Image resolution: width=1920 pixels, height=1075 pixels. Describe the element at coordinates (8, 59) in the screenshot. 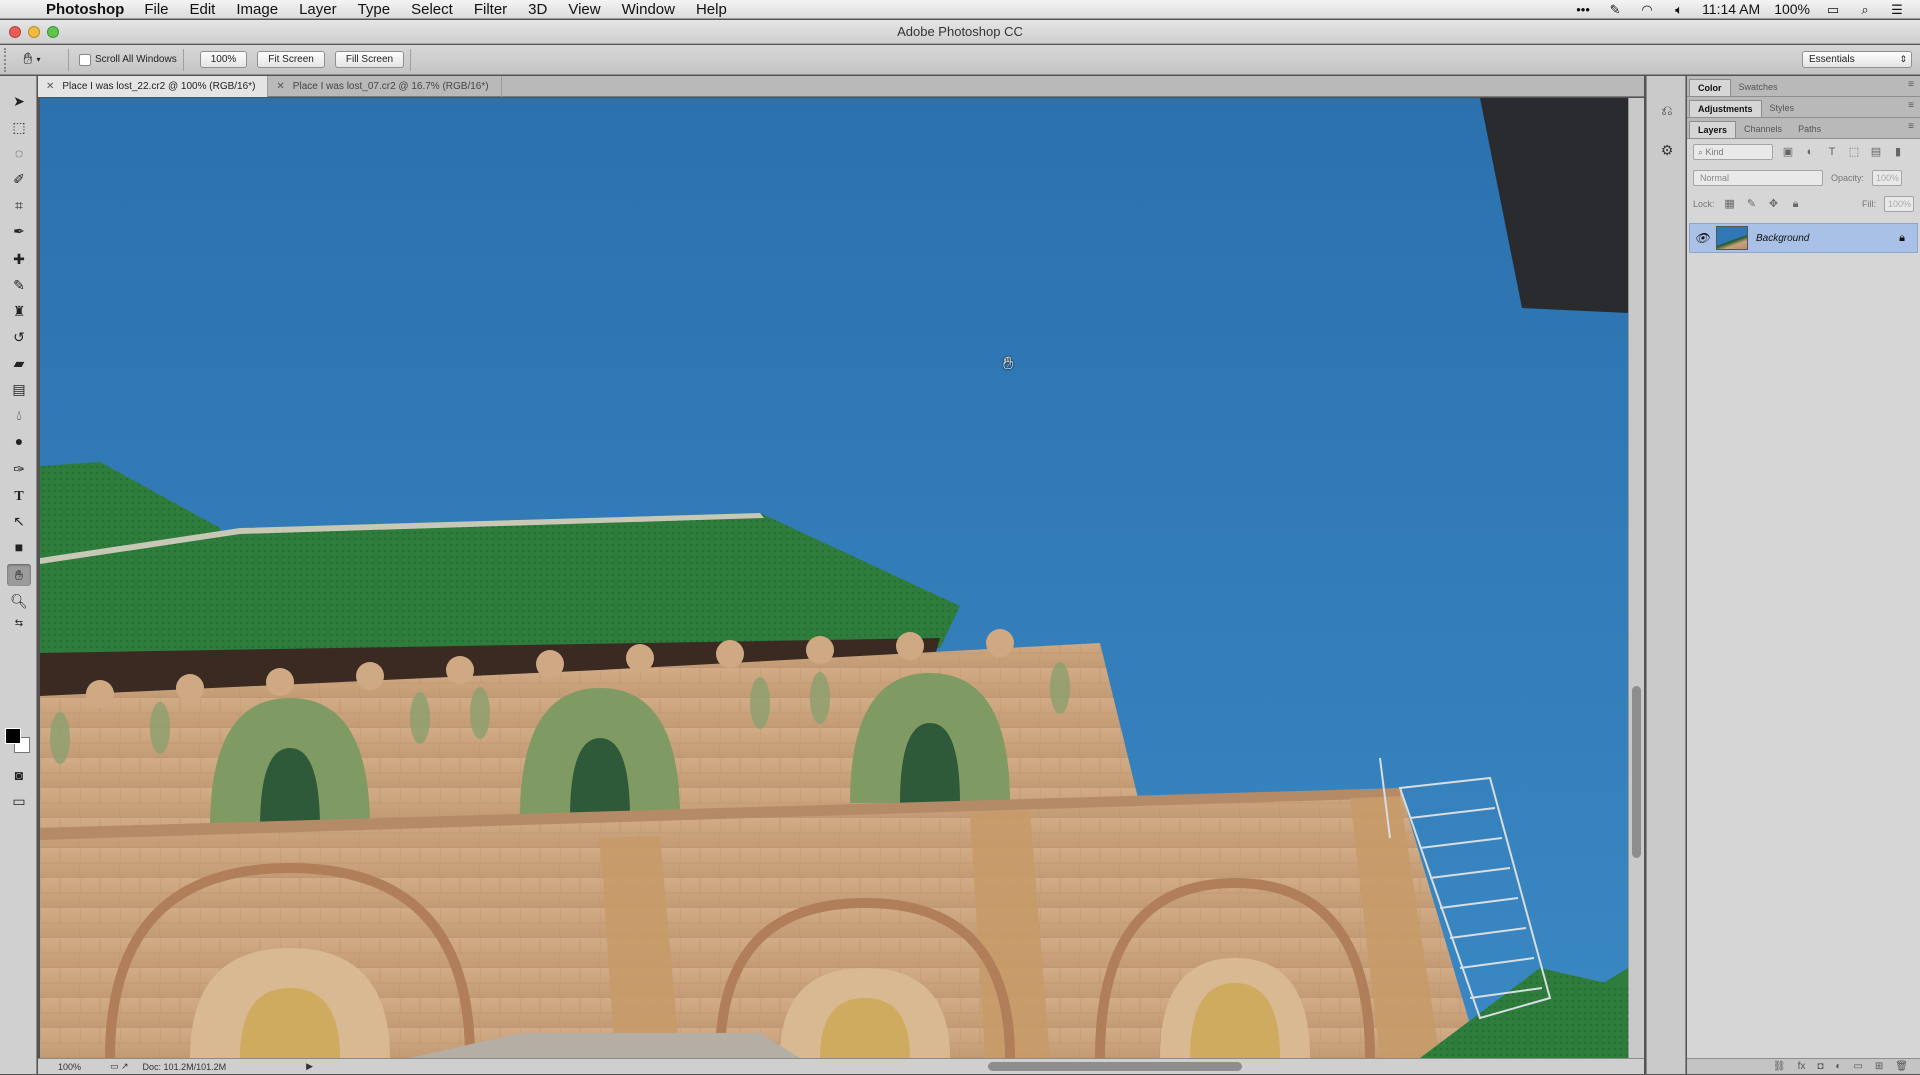

I see `options-bar-grip` at that location.